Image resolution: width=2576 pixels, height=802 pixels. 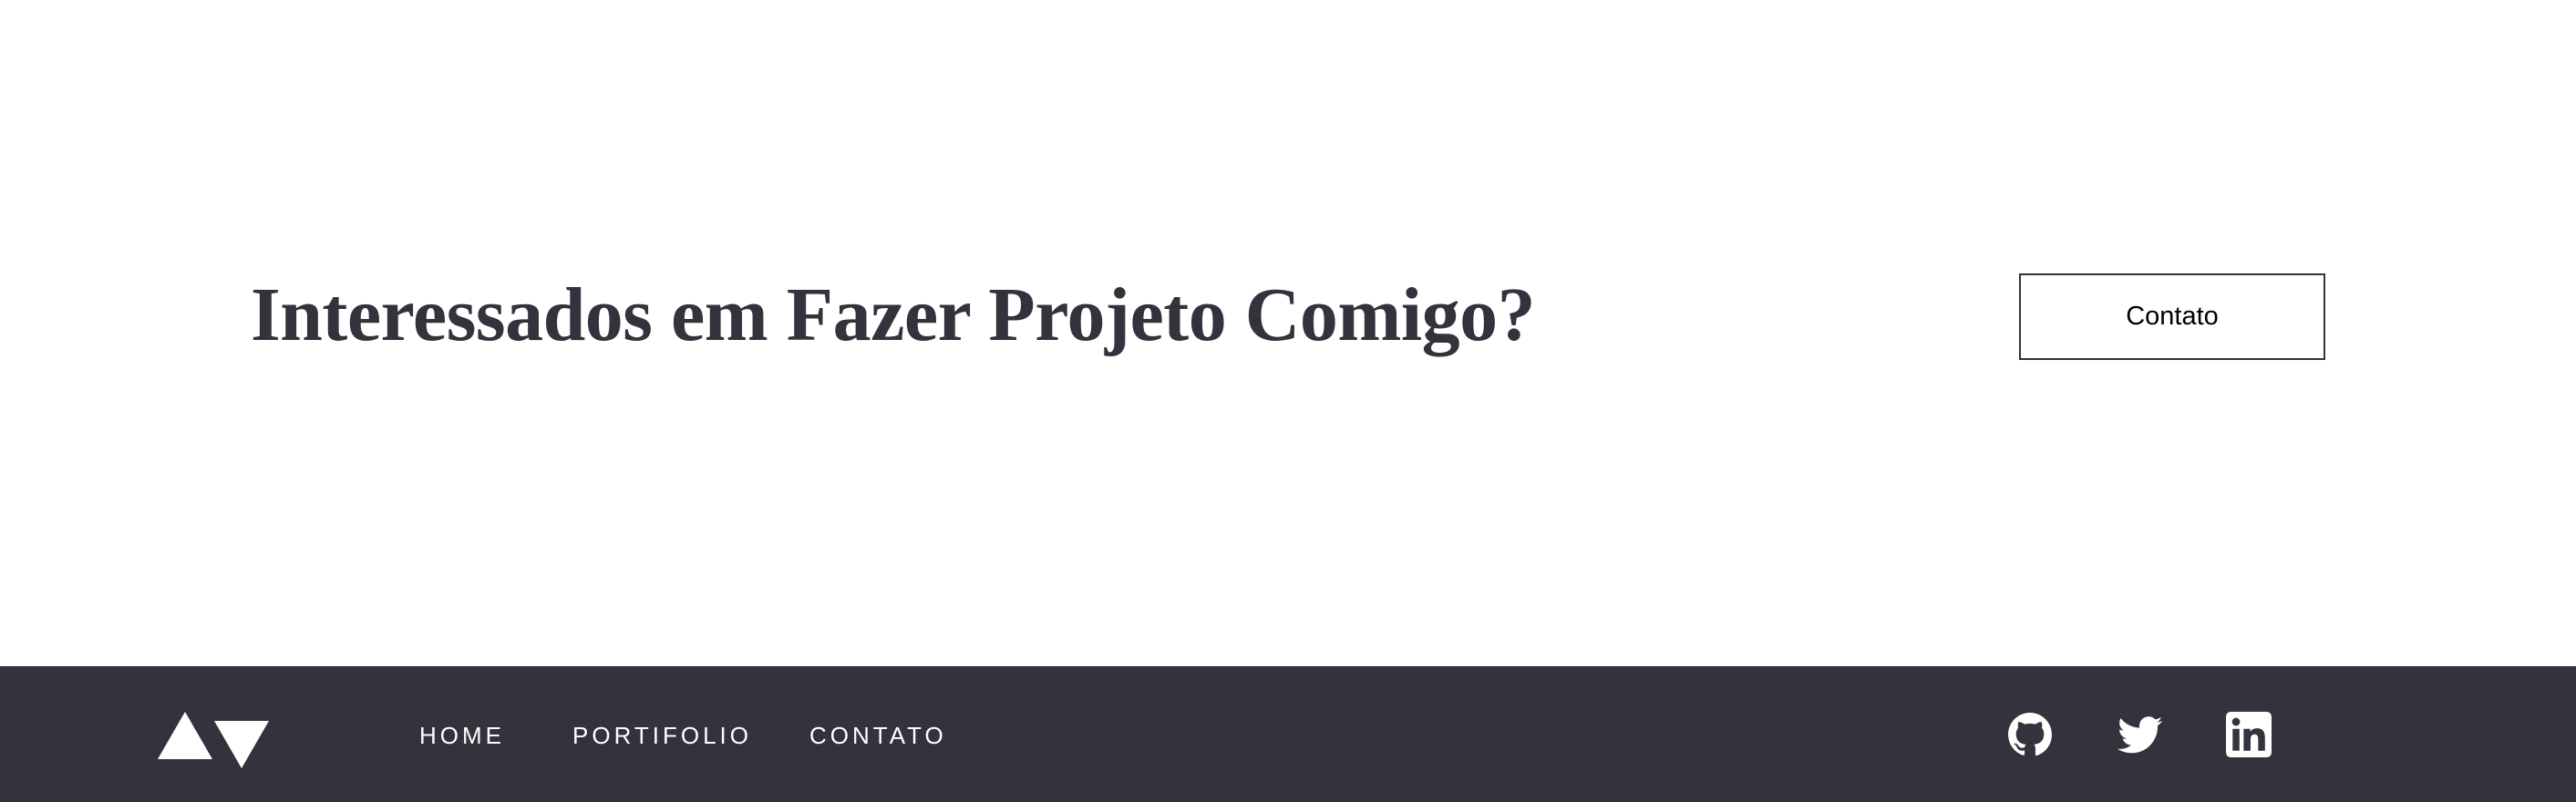 I want to click on contact-button: Contato, so click(x=2172, y=316).